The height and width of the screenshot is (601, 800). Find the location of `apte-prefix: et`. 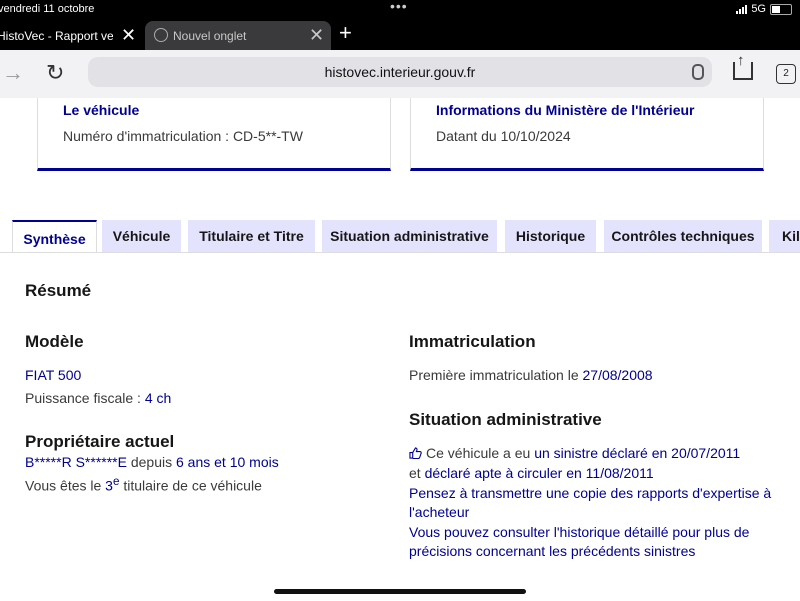

apte-prefix: et is located at coordinates (417, 473).